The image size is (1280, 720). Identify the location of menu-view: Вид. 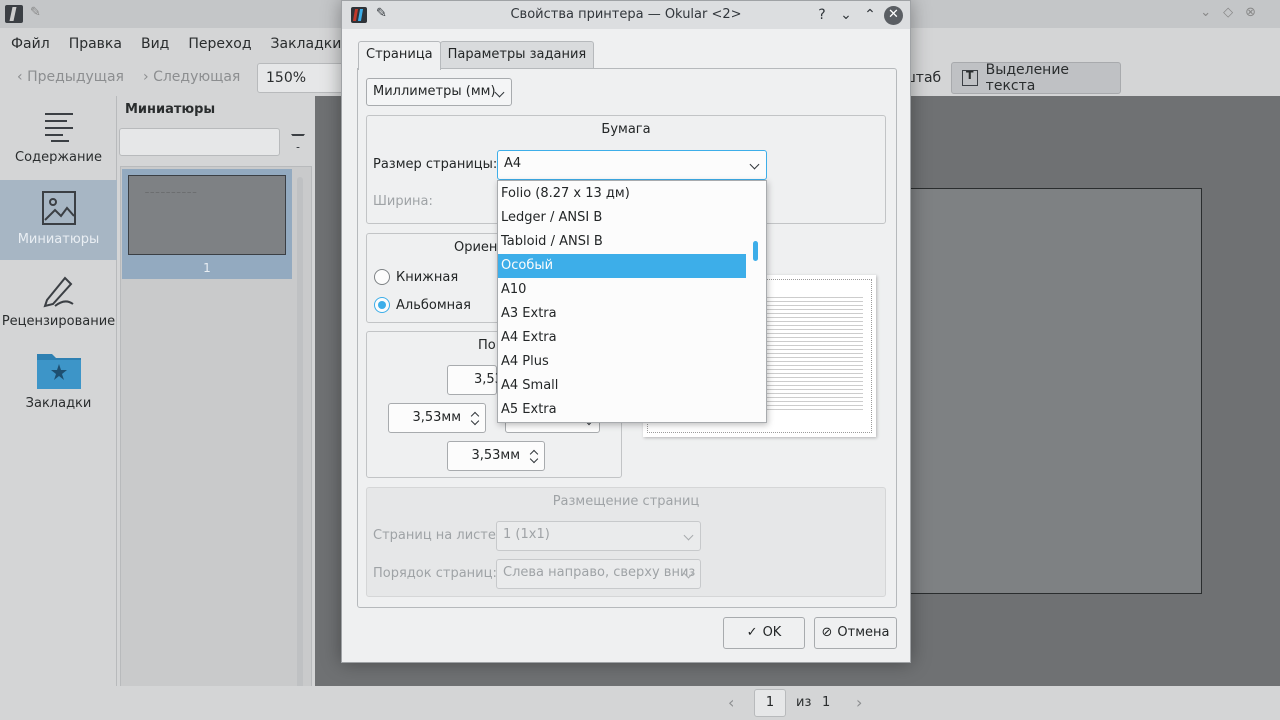
(155, 44).